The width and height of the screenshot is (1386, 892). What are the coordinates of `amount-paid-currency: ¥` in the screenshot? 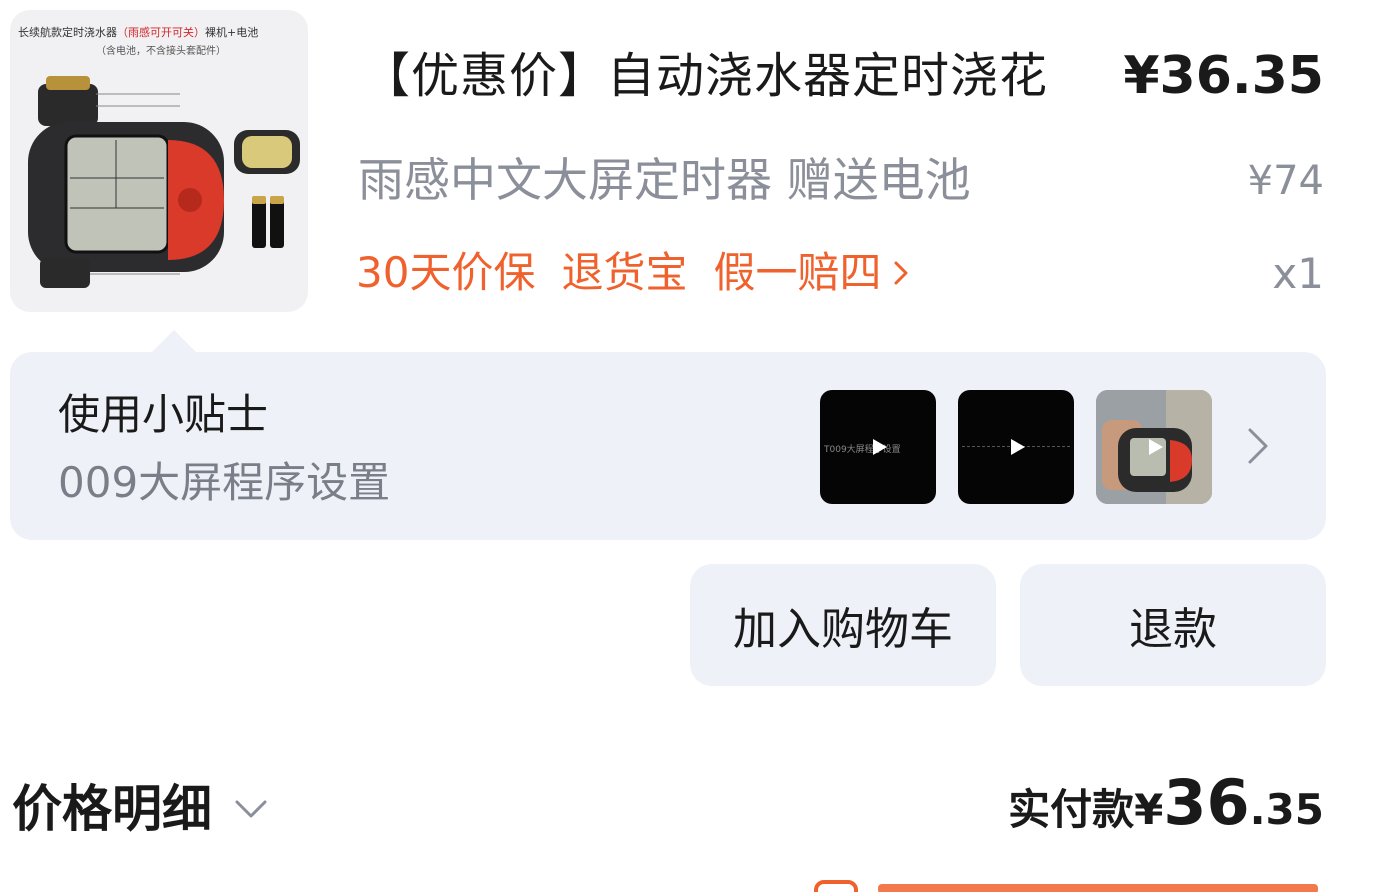 It's located at (1149, 809).